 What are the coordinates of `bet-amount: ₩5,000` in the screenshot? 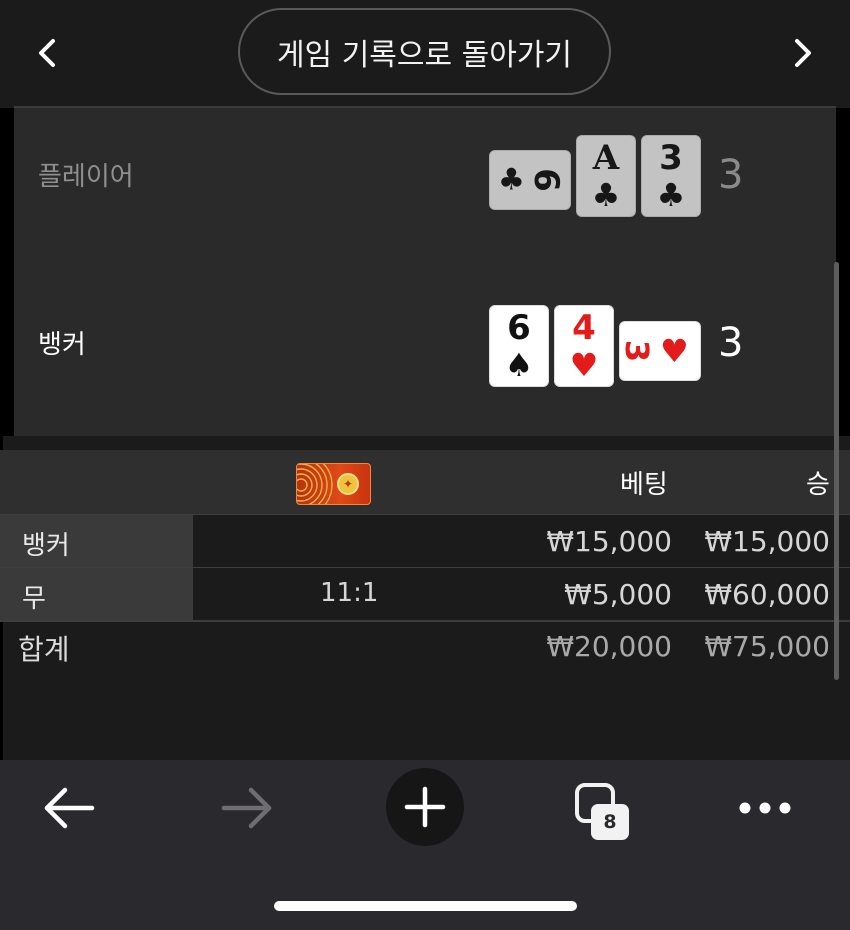 It's located at (618, 594).